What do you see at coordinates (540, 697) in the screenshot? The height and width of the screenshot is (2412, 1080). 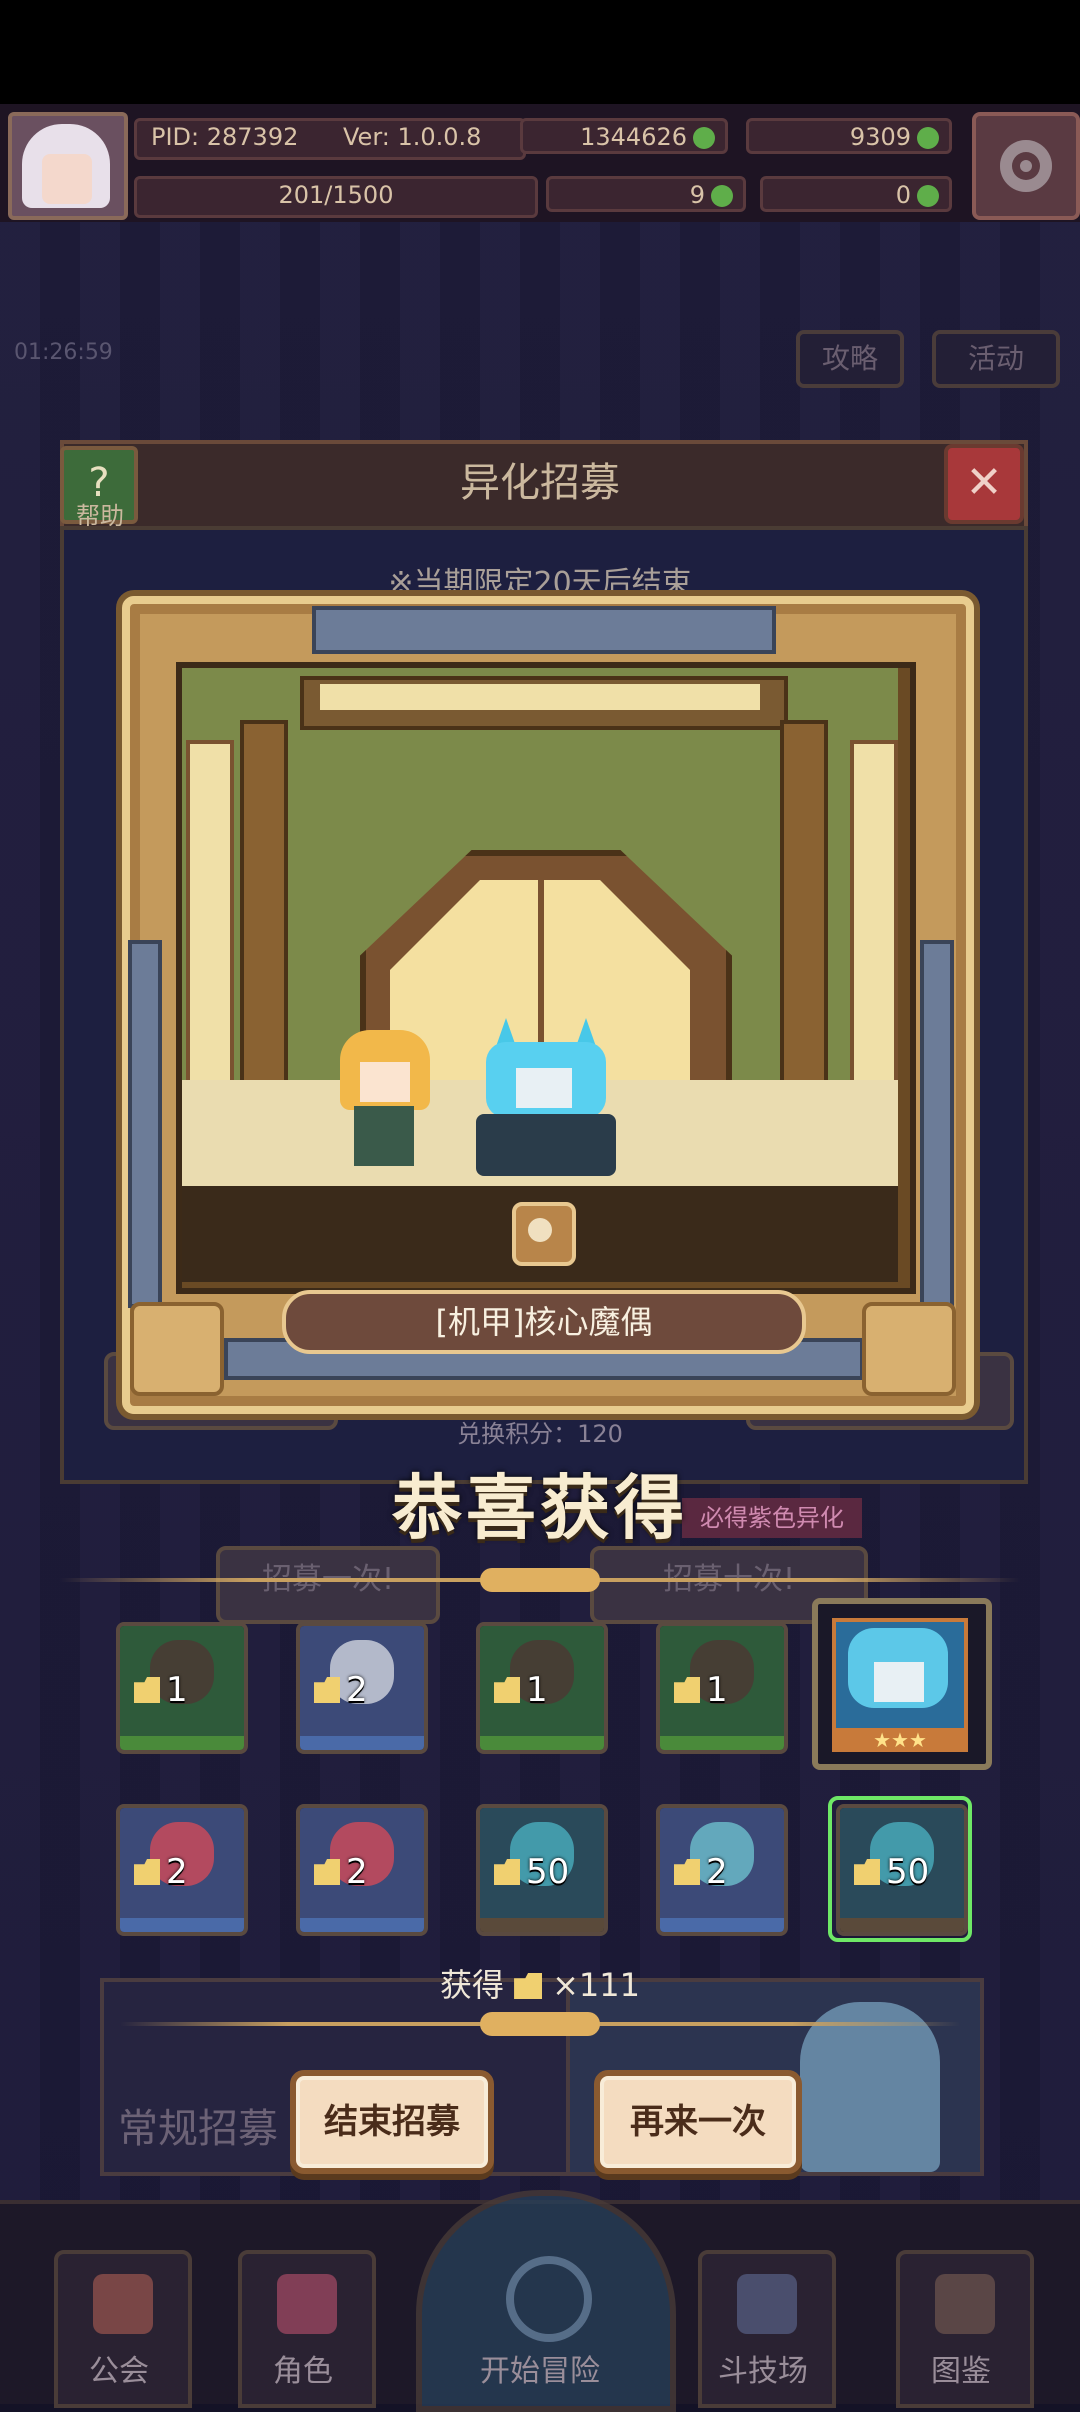 I see `scene-lintel-panel` at bounding box center [540, 697].